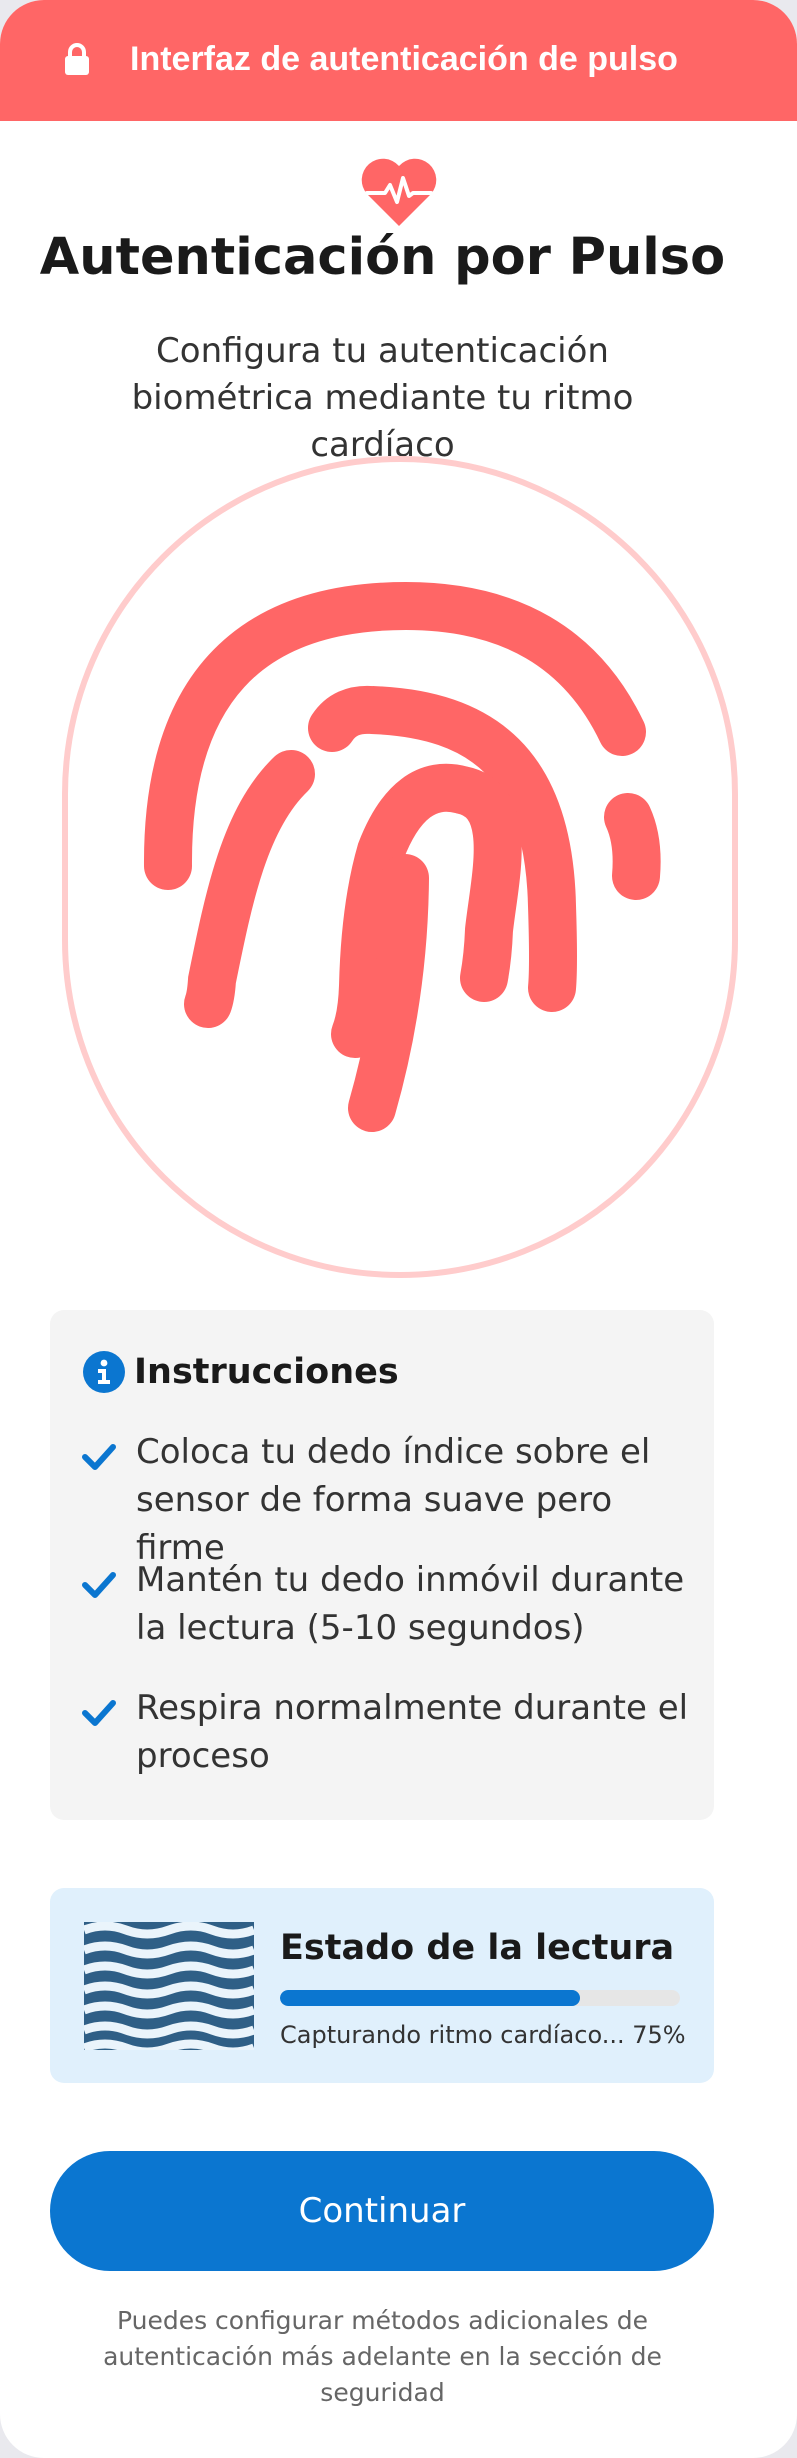  I want to click on progress-fill, so click(430, 1998).